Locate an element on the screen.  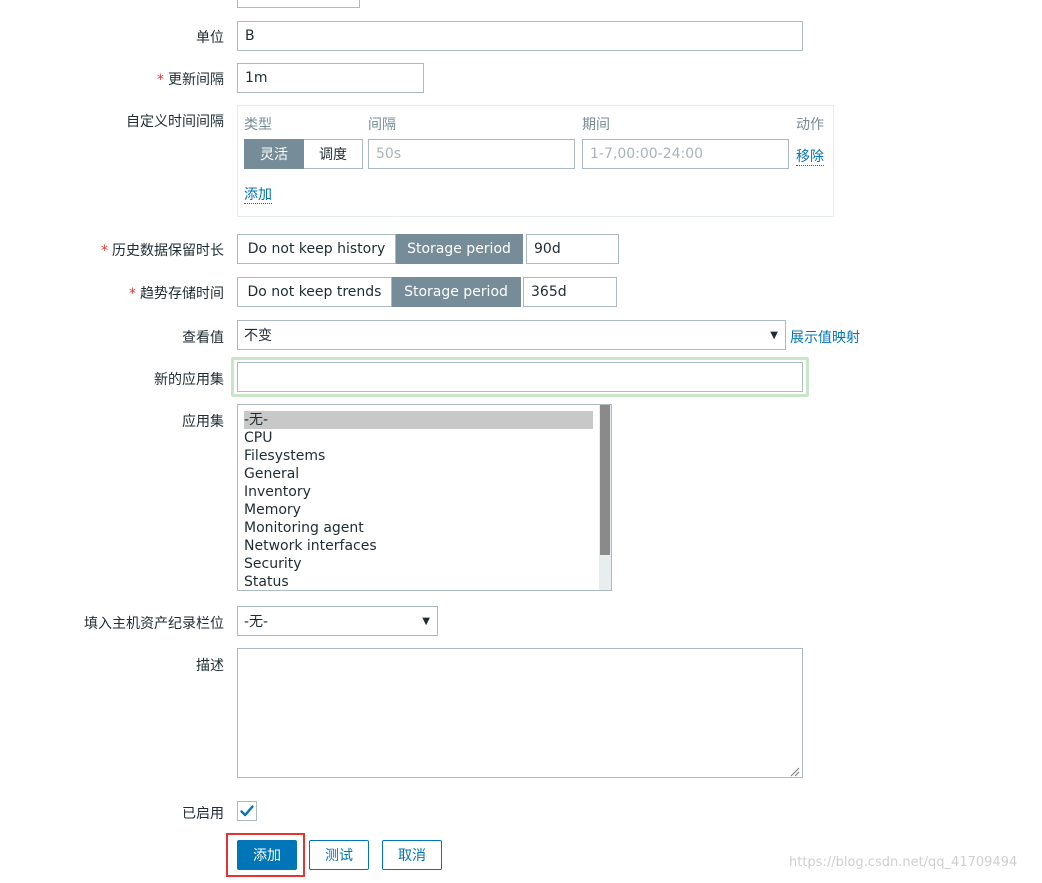
list-item: Filesystems is located at coordinates (419, 456).